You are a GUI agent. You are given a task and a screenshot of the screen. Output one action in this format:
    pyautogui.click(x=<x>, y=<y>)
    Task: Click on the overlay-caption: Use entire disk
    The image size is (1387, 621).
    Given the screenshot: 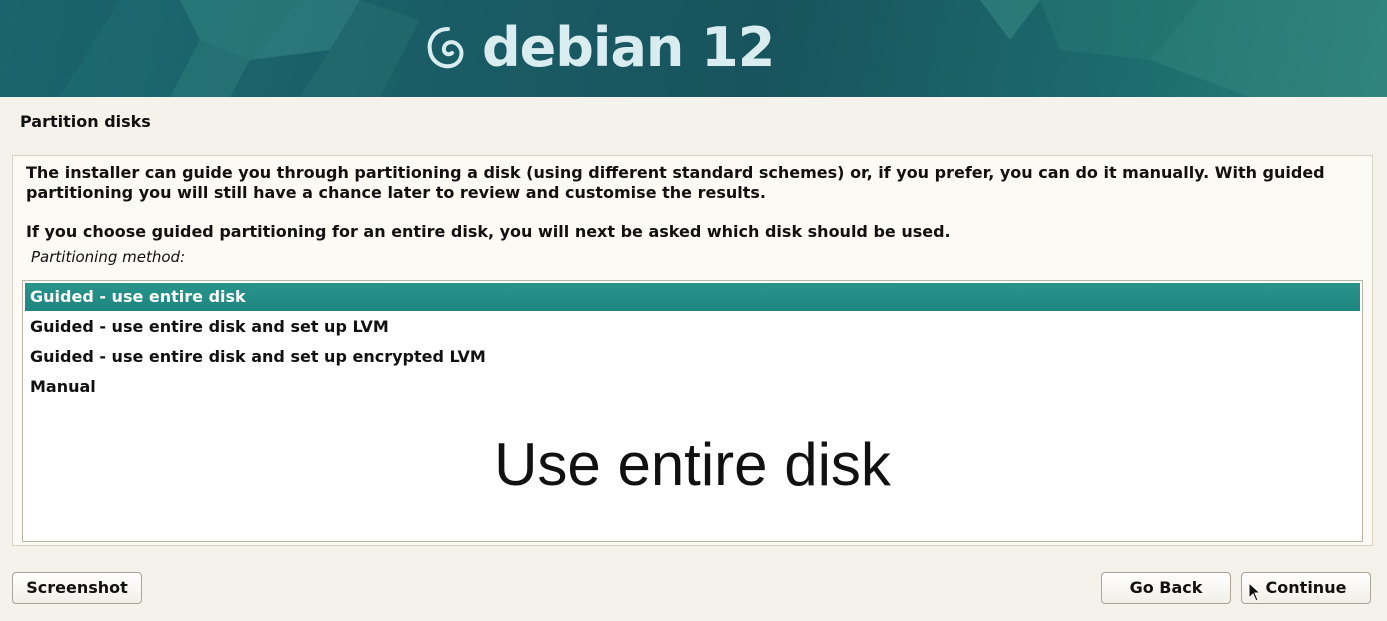 What is the action you would take?
    pyautogui.click(x=692, y=464)
    